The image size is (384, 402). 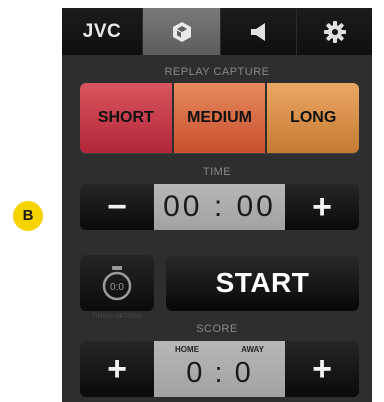 What do you see at coordinates (219, 373) in the screenshot?
I see `score-value: 0` at bounding box center [219, 373].